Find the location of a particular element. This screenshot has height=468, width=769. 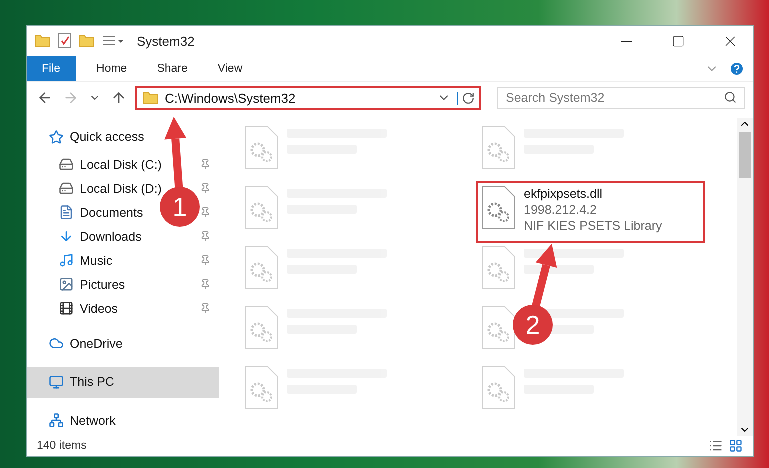

nav-item: Network is located at coordinates (123, 421).